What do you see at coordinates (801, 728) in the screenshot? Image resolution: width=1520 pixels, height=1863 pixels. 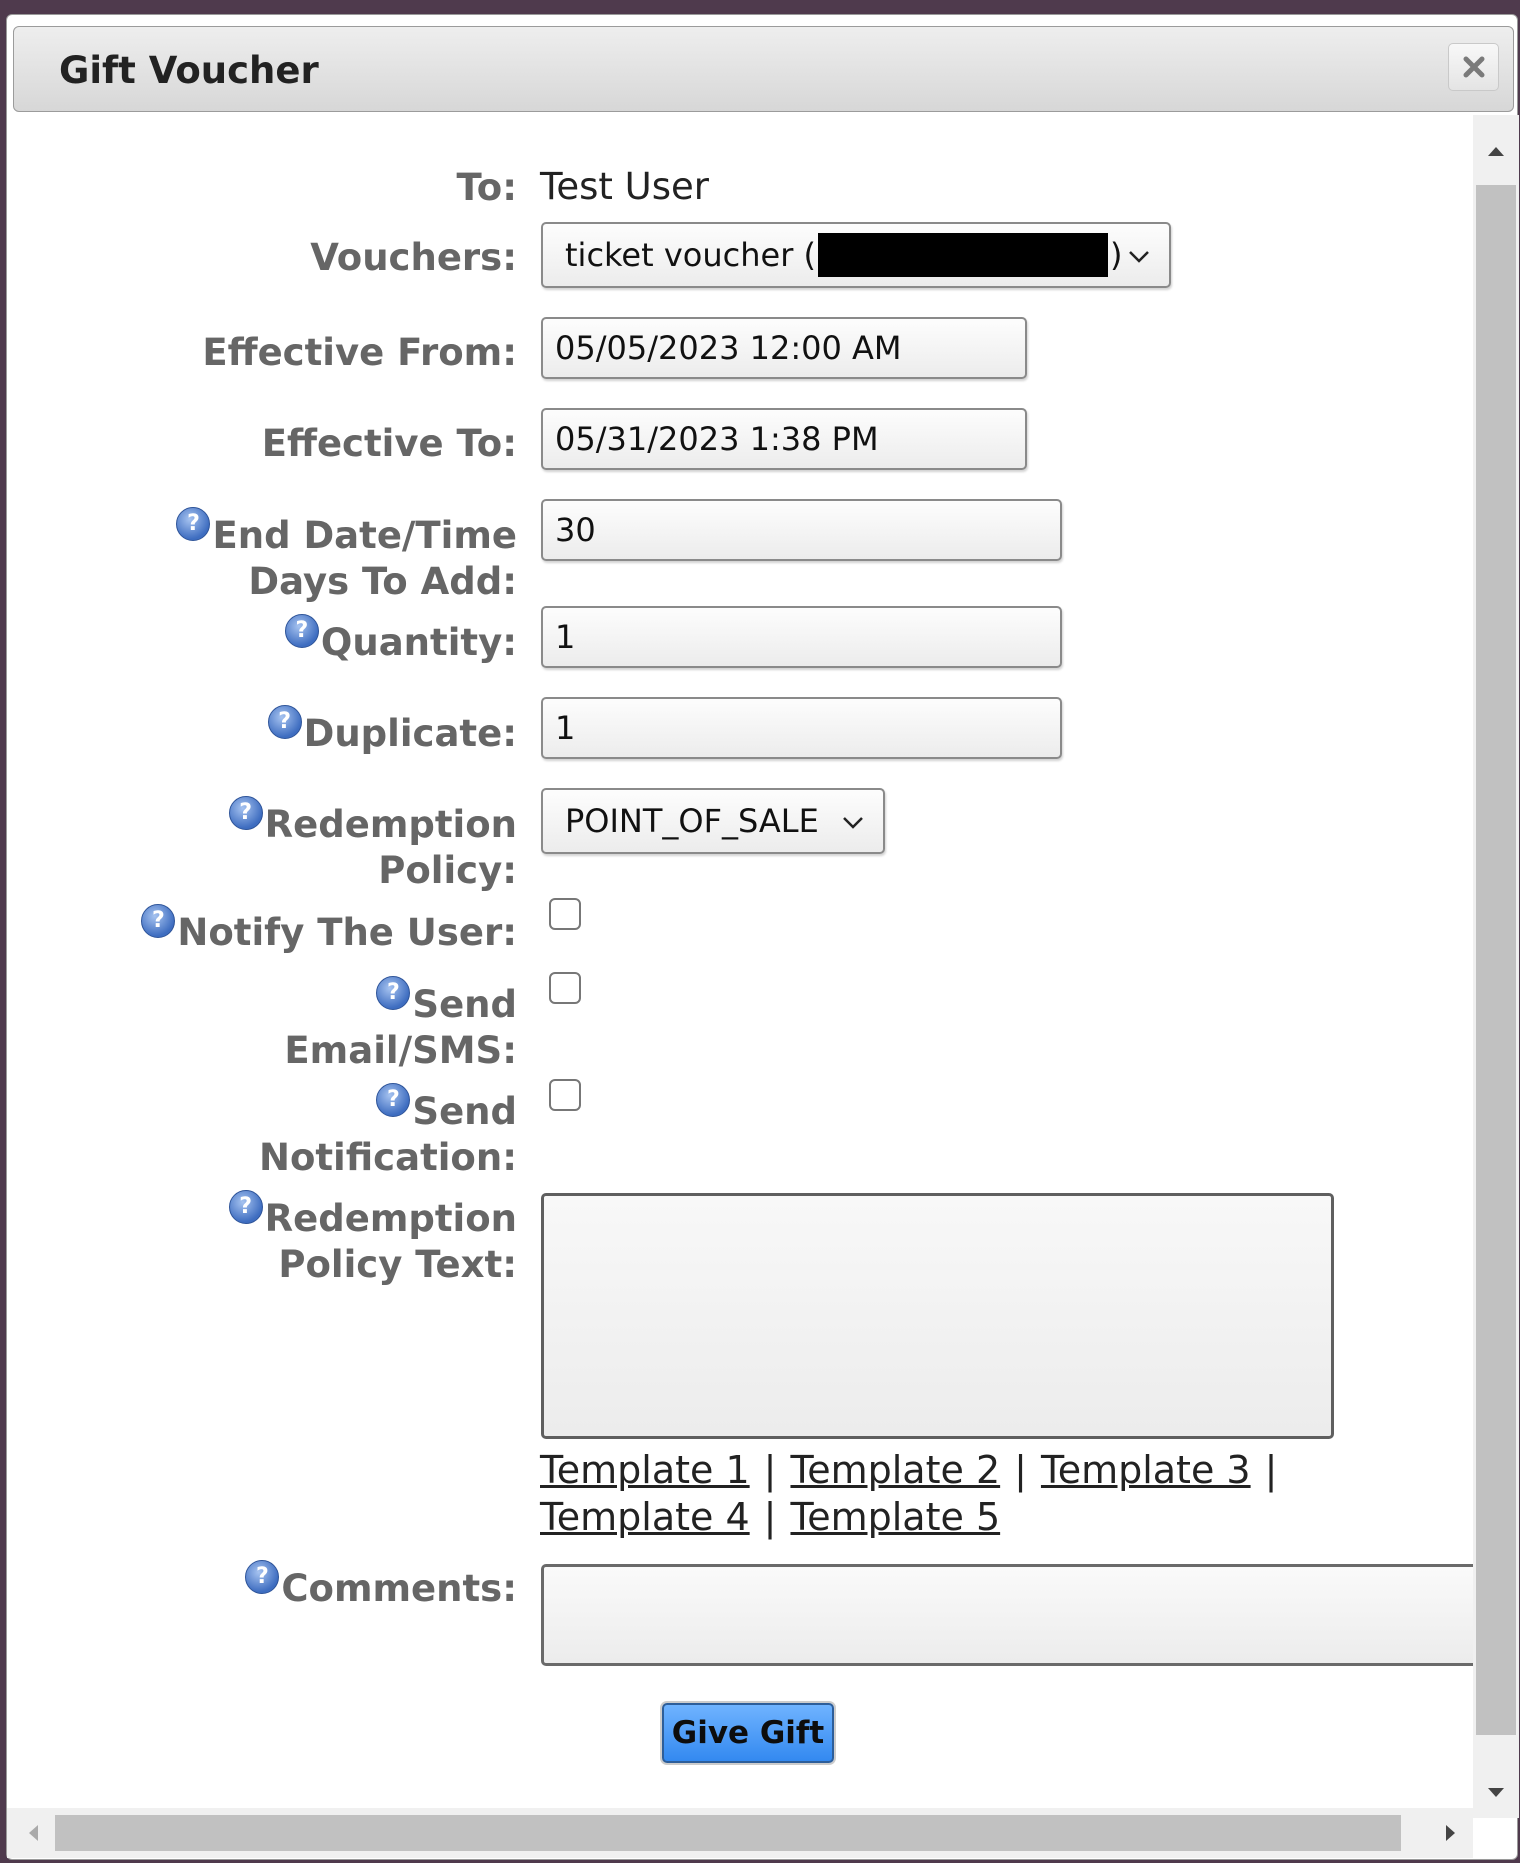 I see `duplicate-input: 1` at bounding box center [801, 728].